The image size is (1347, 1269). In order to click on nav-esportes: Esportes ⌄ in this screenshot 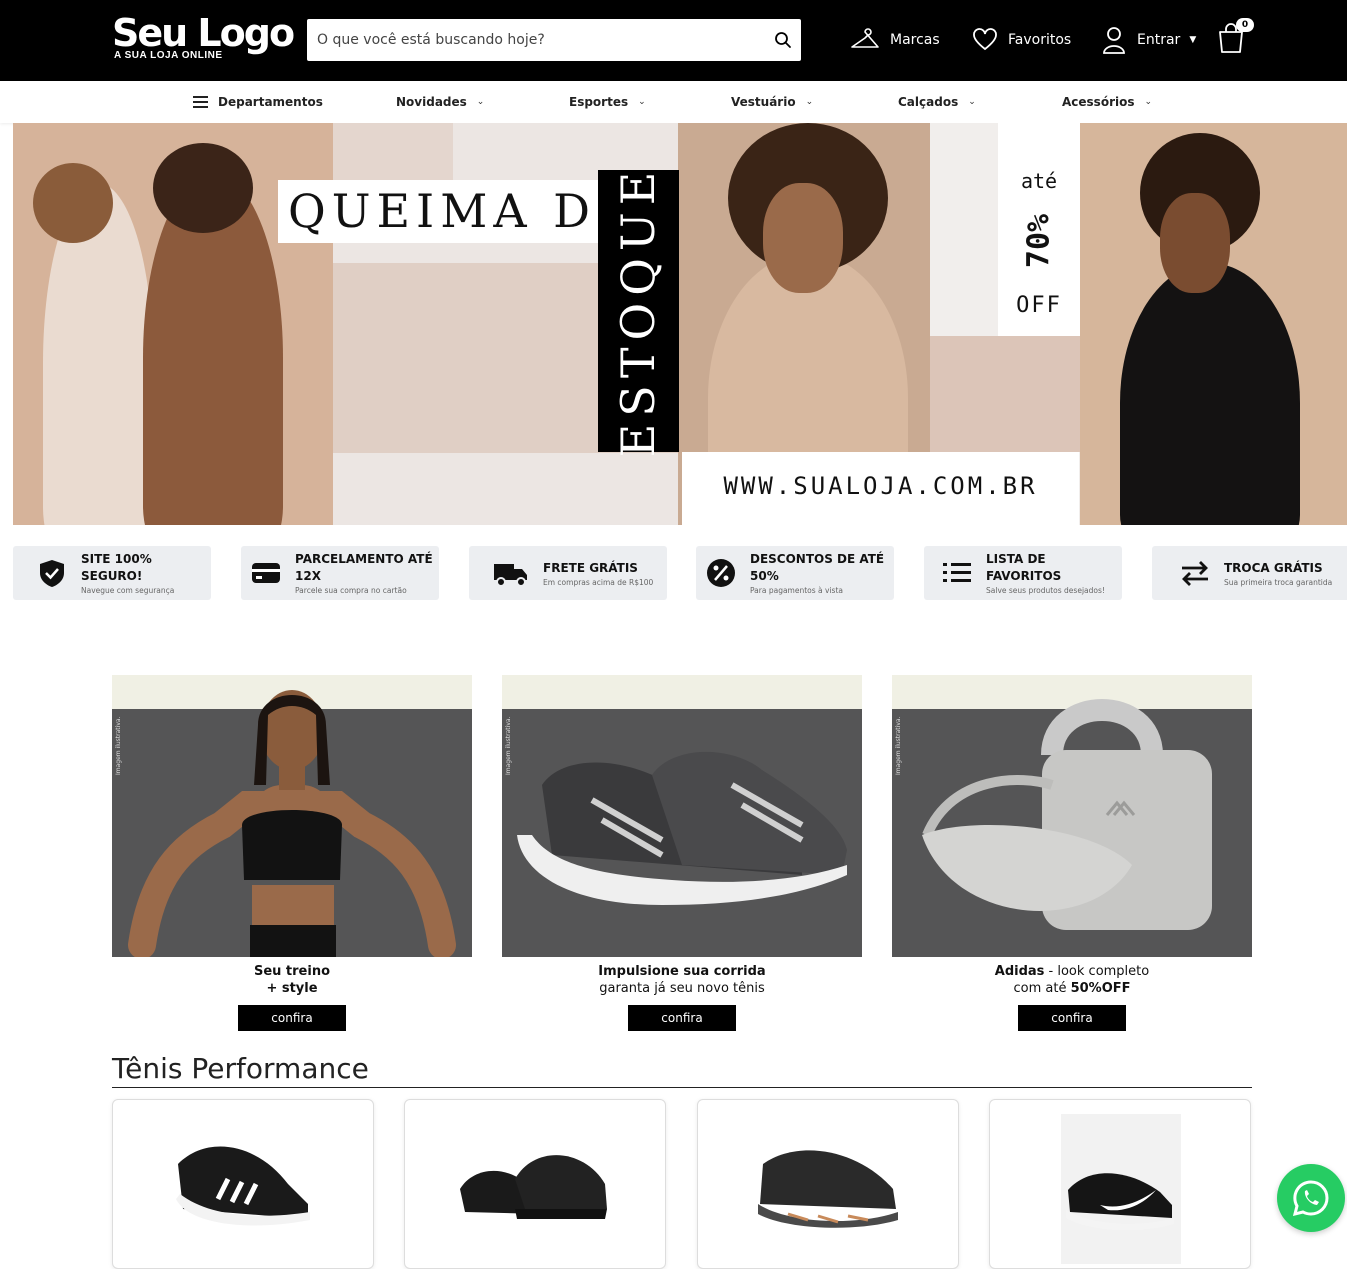, I will do `click(607, 102)`.